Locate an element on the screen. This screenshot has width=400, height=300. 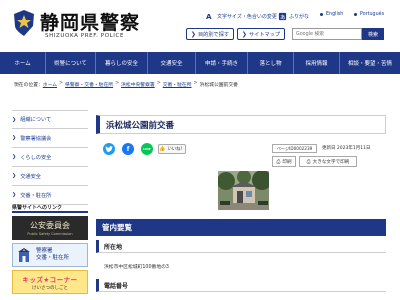
like-button: 👍 いいね！ is located at coordinates (172, 149).